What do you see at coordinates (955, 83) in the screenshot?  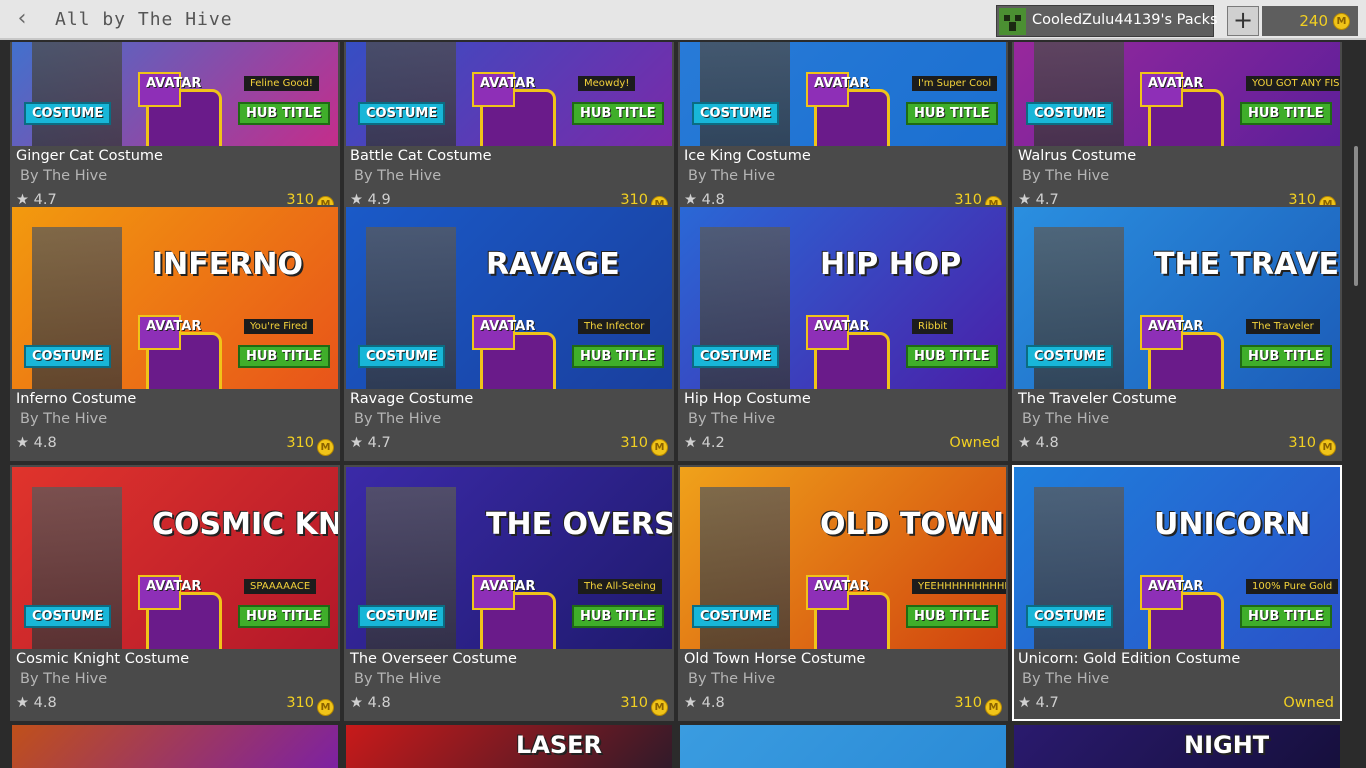 I see `hub-title-subtext: I'm Super Cool` at bounding box center [955, 83].